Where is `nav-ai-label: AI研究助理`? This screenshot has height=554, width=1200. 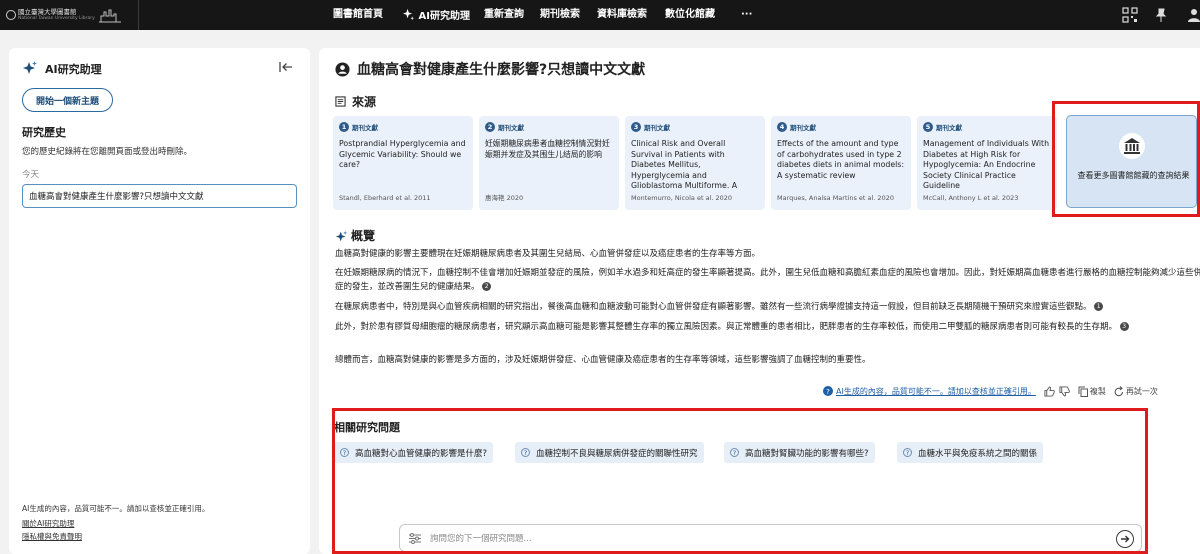 nav-ai-label: AI研究助理 is located at coordinates (444, 16).